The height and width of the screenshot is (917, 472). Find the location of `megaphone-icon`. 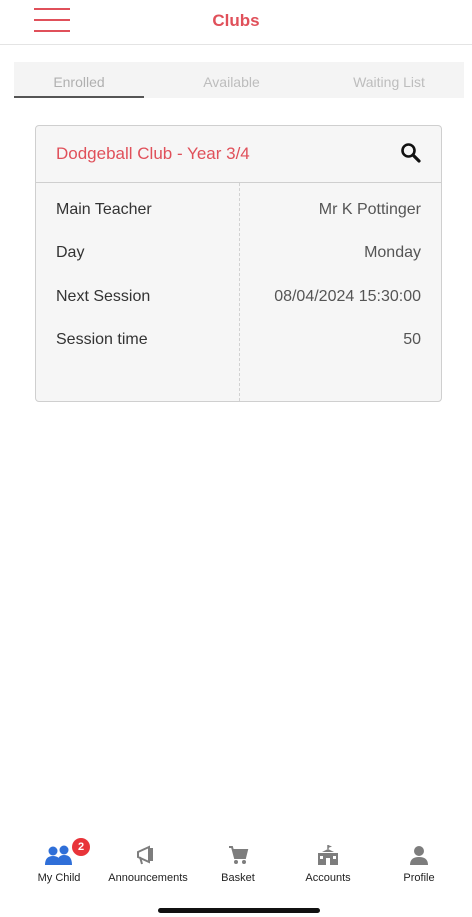

megaphone-icon is located at coordinates (145, 855).